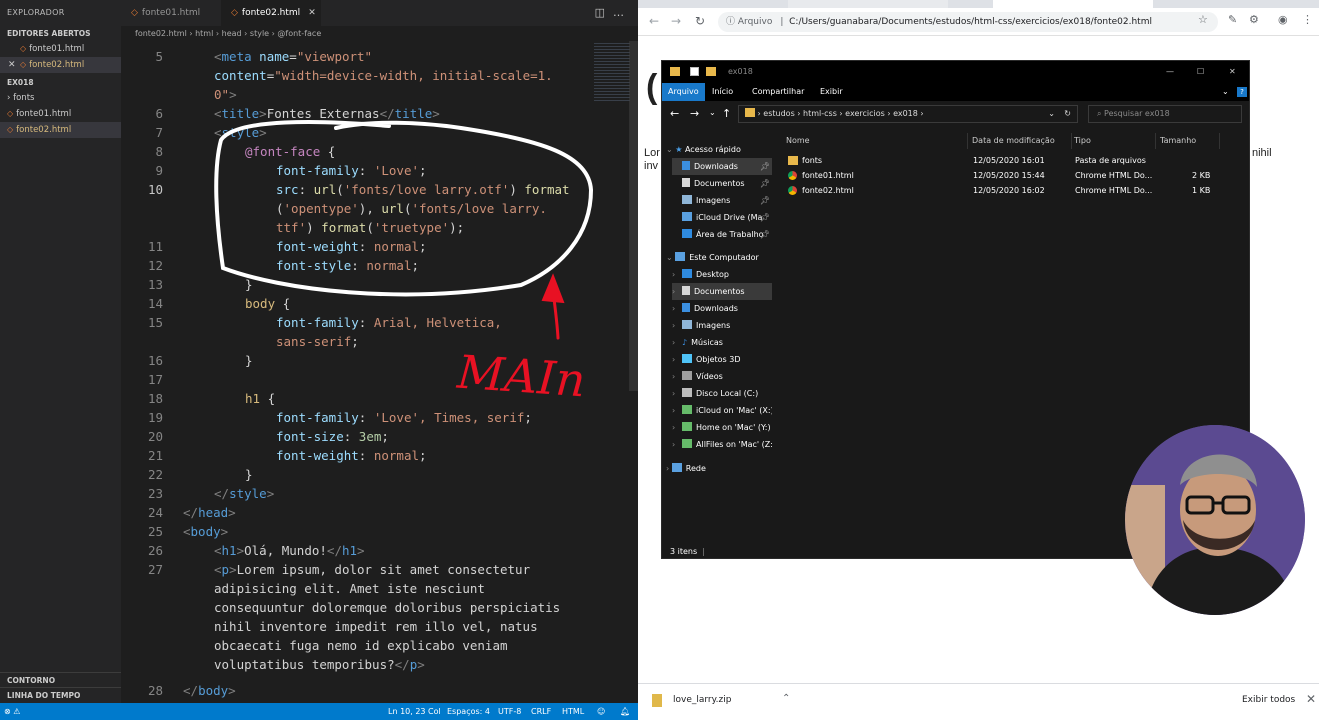  I want to click on nav-item-musicas: › ♪ Músicas, so click(722, 342).